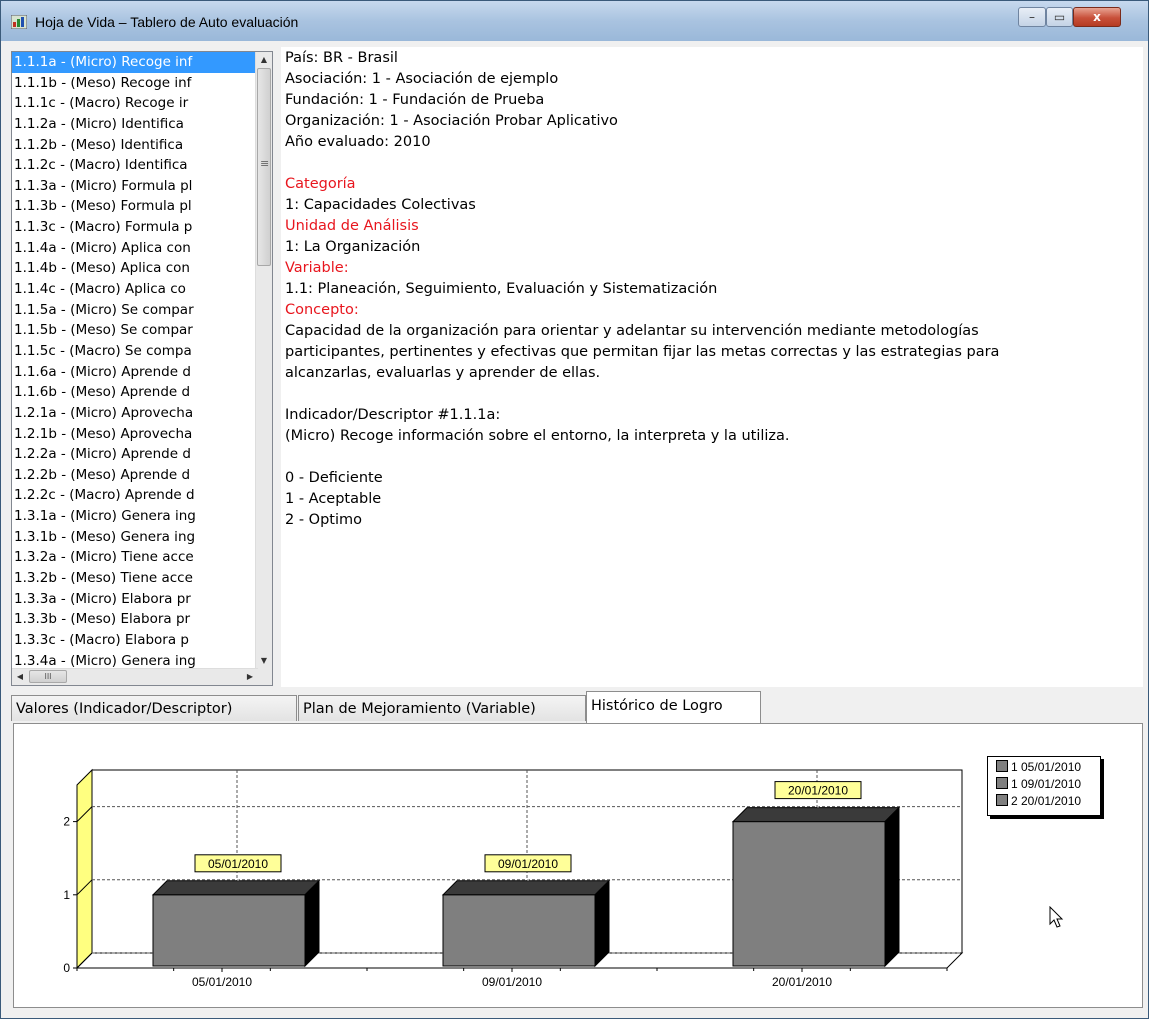 Image resolution: width=1149 pixels, height=1019 pixels. I want to click on mouse-cursor-icon, so click(1056, 917).